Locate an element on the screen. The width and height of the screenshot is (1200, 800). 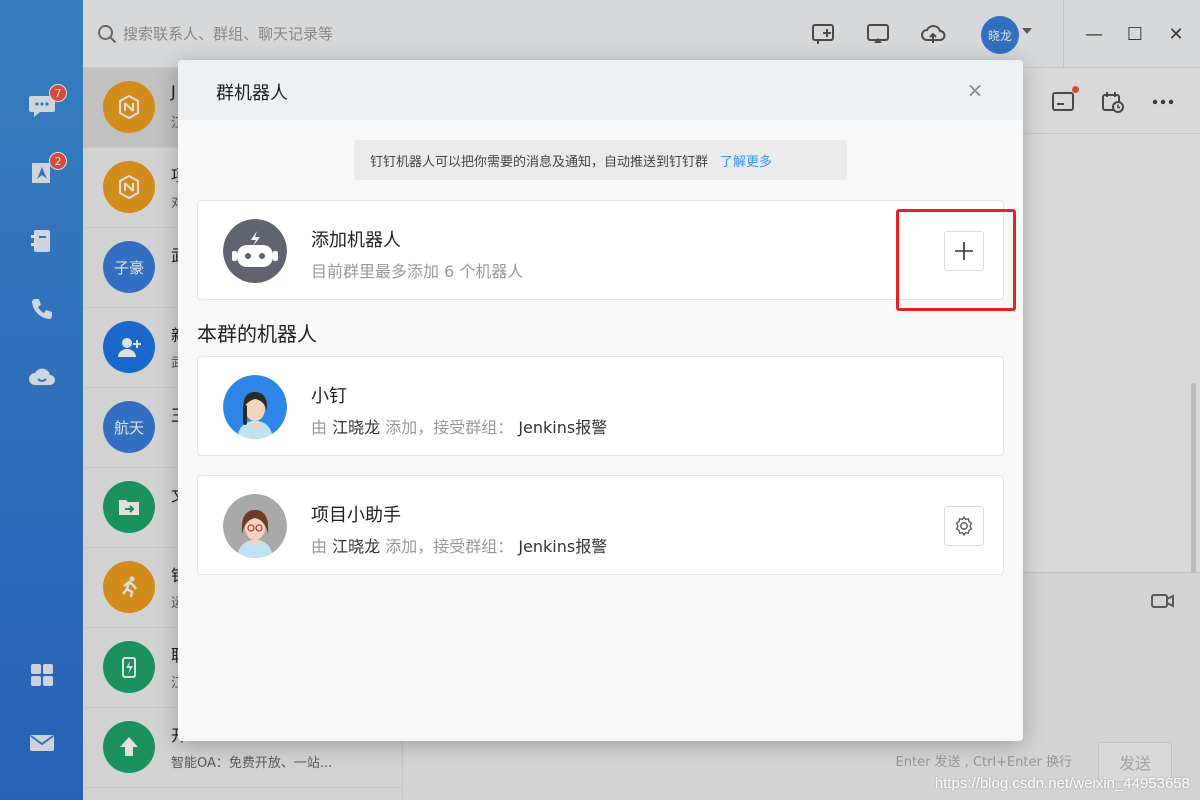
gear-icon is located at coordinates (964, 526).